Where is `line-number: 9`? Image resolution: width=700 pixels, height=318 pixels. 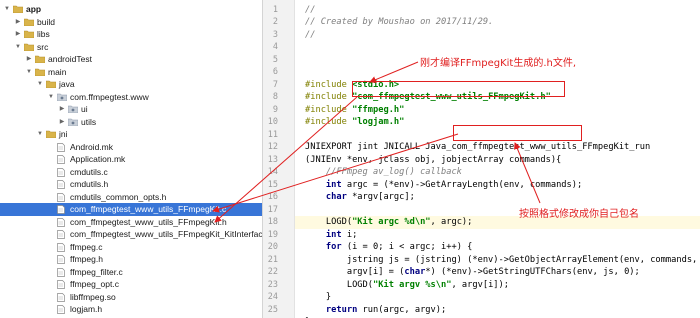 line-number: 9 is located at coordinates (275, 109).